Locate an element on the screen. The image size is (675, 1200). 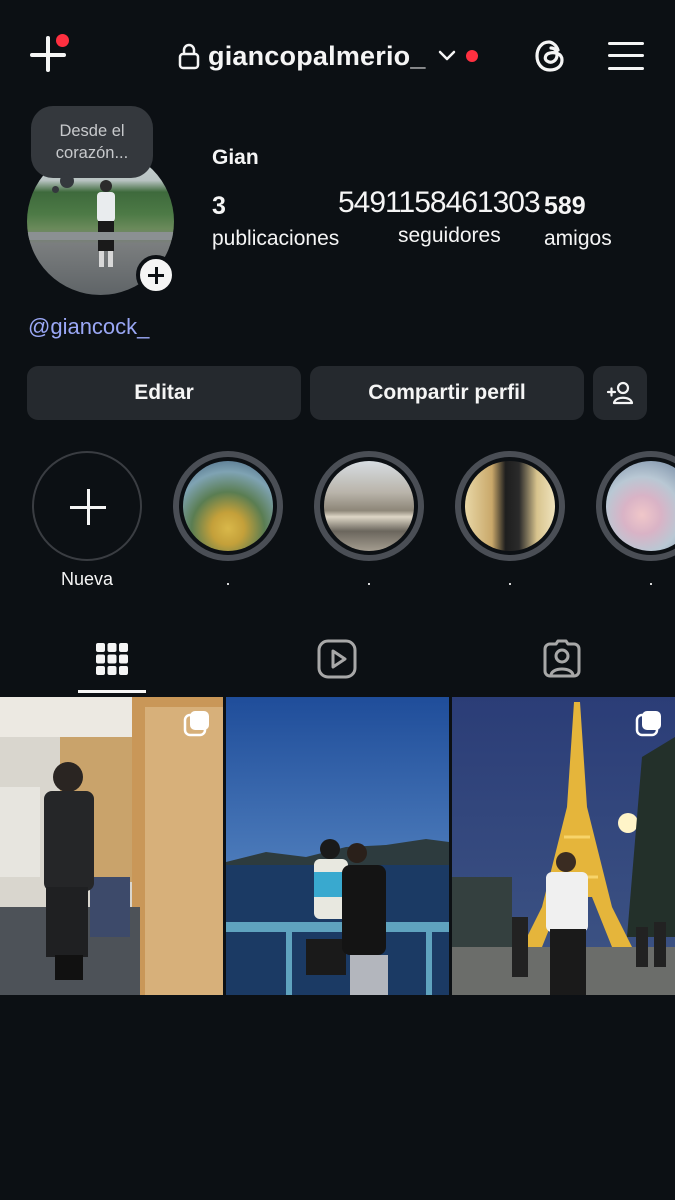
tab-tagged is located at coordinates (562, 659).